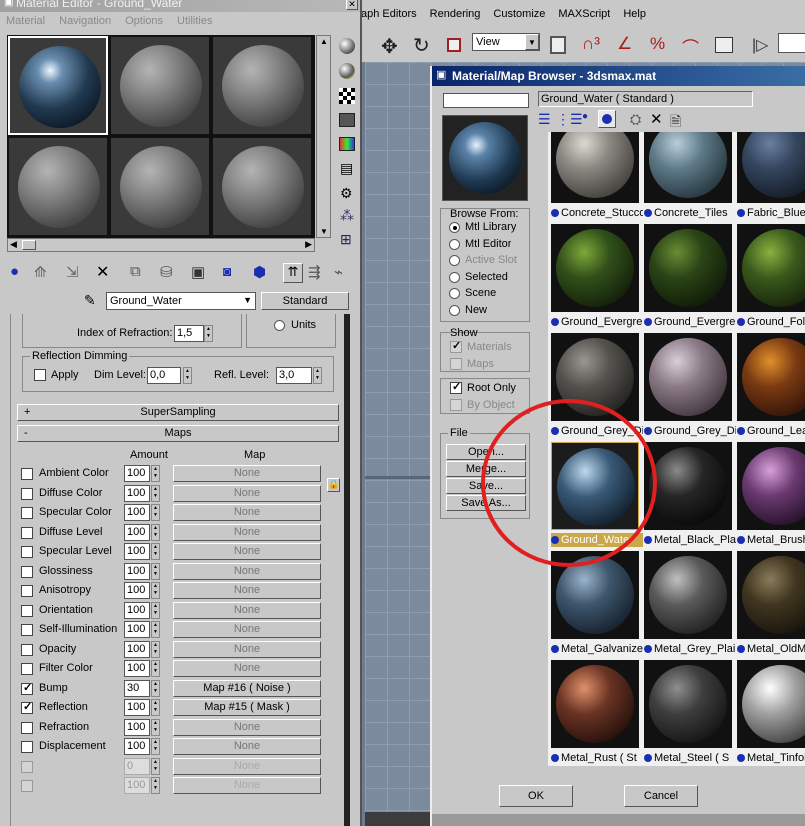 Image resolution: width=805 pixels, height=826 pixels. Describe the element at coordinates (624, 44) in the screenshot. I see `angle-snap-icon: ∠` at that location.